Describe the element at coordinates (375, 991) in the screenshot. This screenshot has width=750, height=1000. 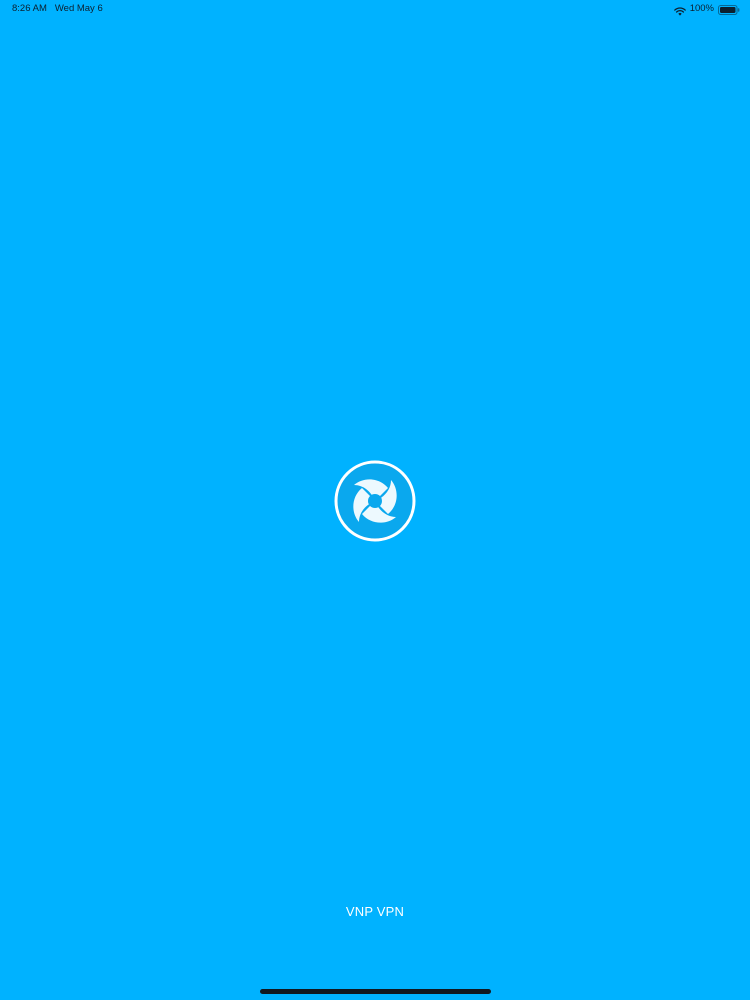
I see `home-indicator` at that location.